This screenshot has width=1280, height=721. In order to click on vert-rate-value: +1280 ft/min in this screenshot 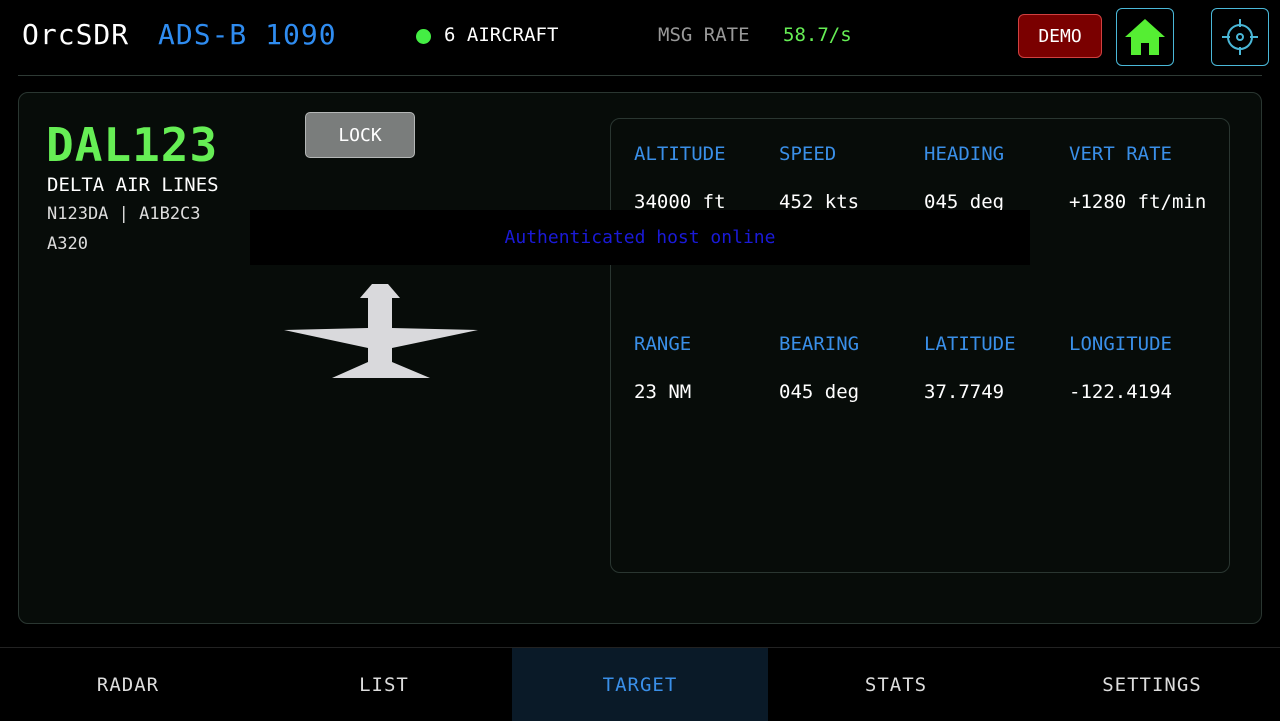, I will do `click(1138, 202)`.